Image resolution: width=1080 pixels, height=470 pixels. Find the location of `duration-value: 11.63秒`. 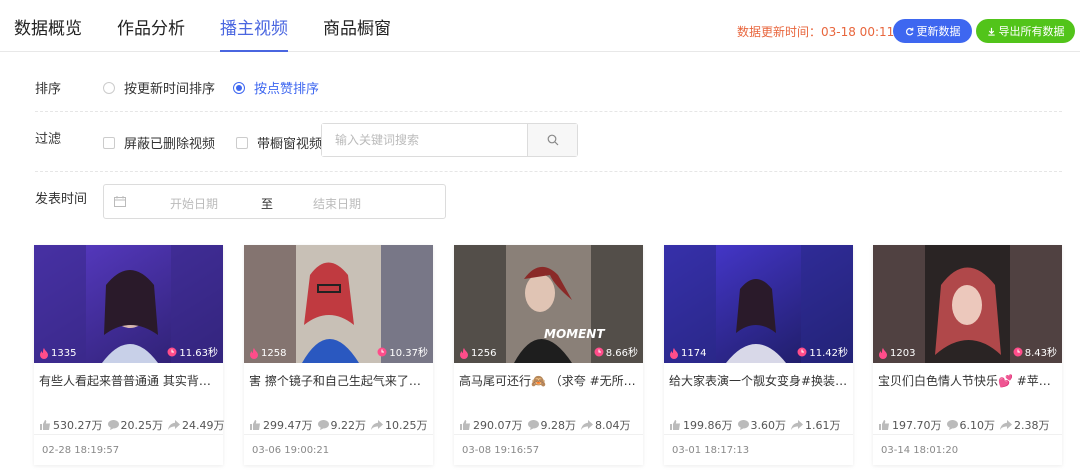

duration-value: 11.63秒 is located at coordinates (198, 353).